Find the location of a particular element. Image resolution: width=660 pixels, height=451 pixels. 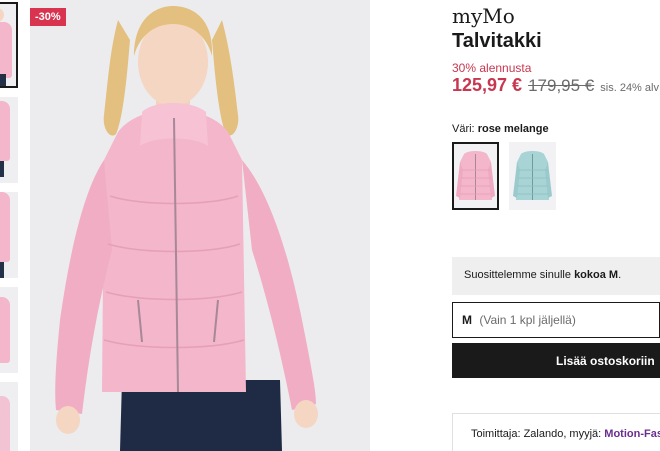

thumbnail-head is located at coordinates (2, 15).